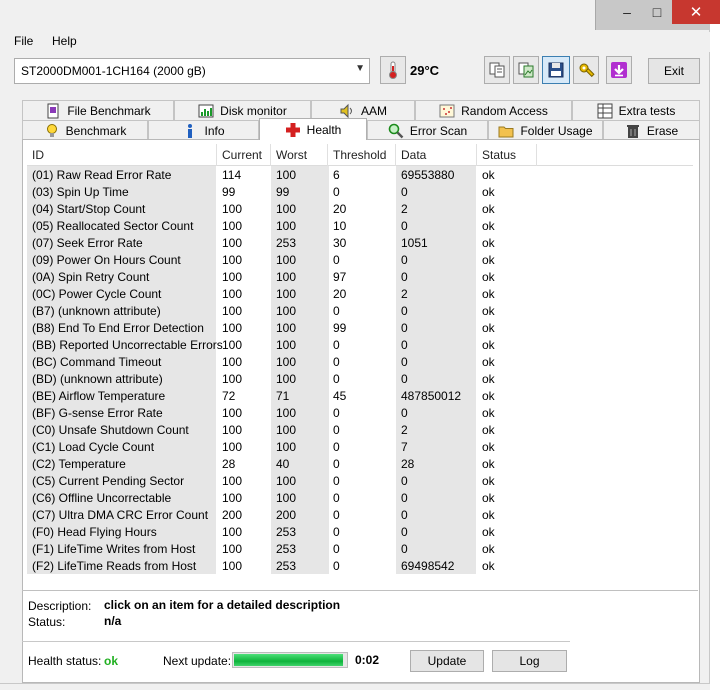  Describe the element at coordinates (64, 41) in the screenshot. I see `menu-help: Help` at that location.